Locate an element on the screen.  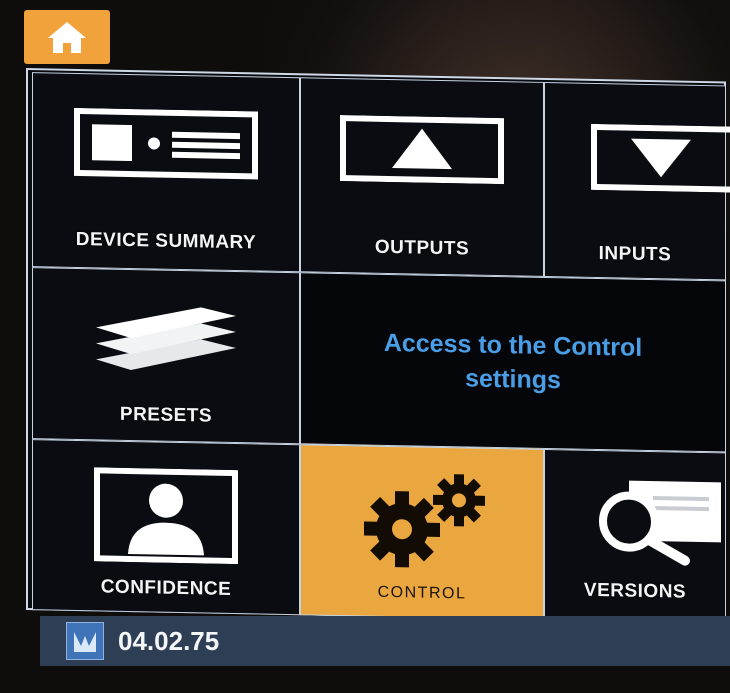
tile-inputs: INPUTS is located at coordinates (637, 181).